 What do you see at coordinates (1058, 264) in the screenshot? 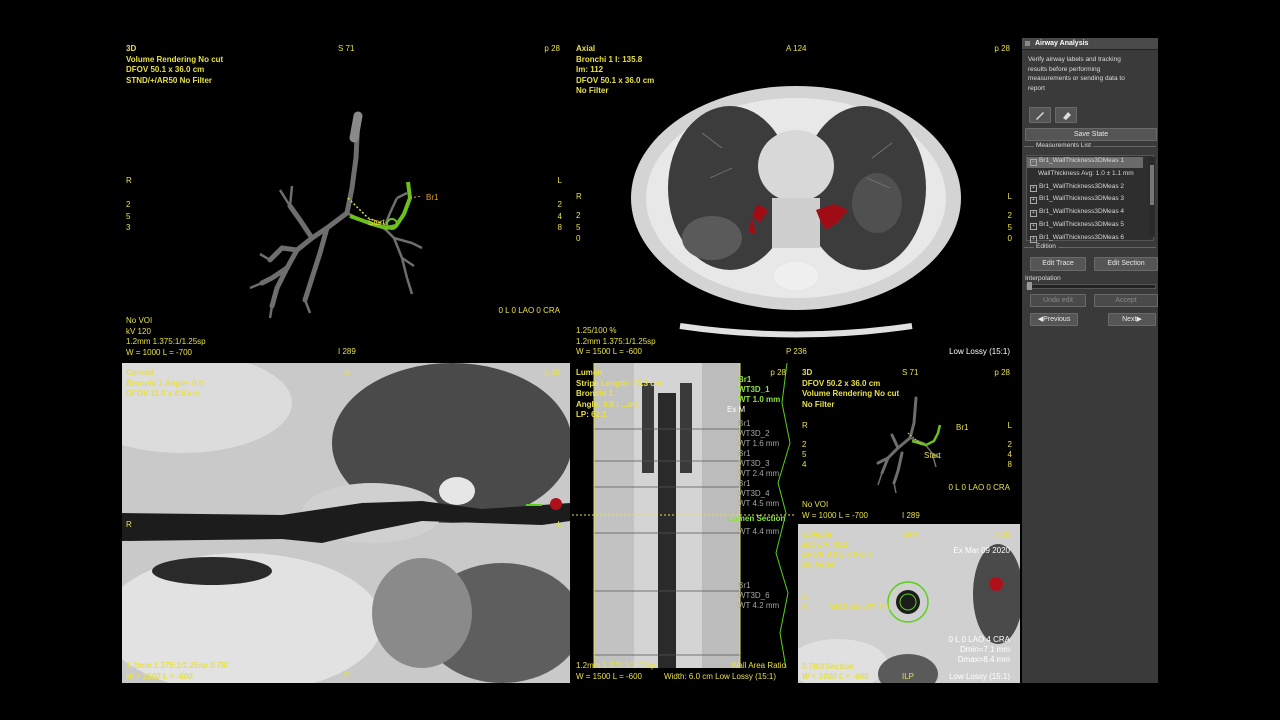
I see `edit-trace-button: Edit Trace` at bounding box center [1058, 264].